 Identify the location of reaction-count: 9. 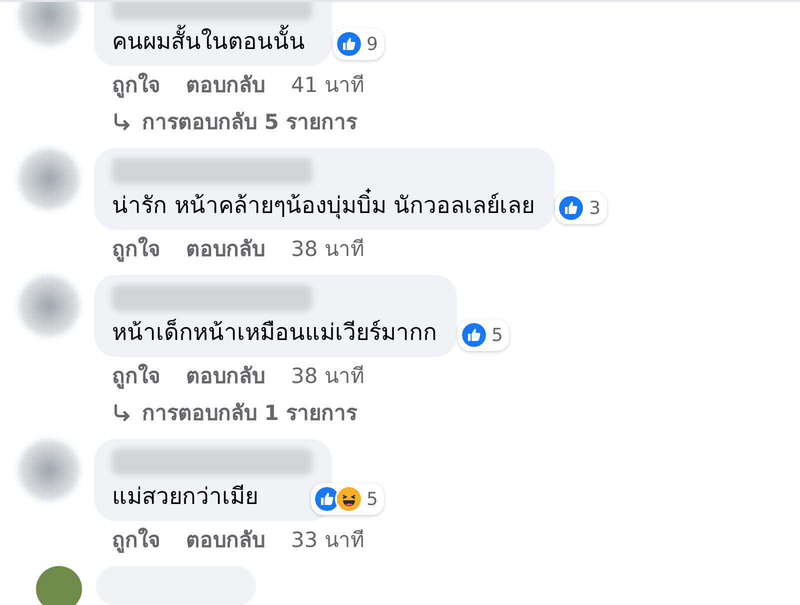
(372, 44).